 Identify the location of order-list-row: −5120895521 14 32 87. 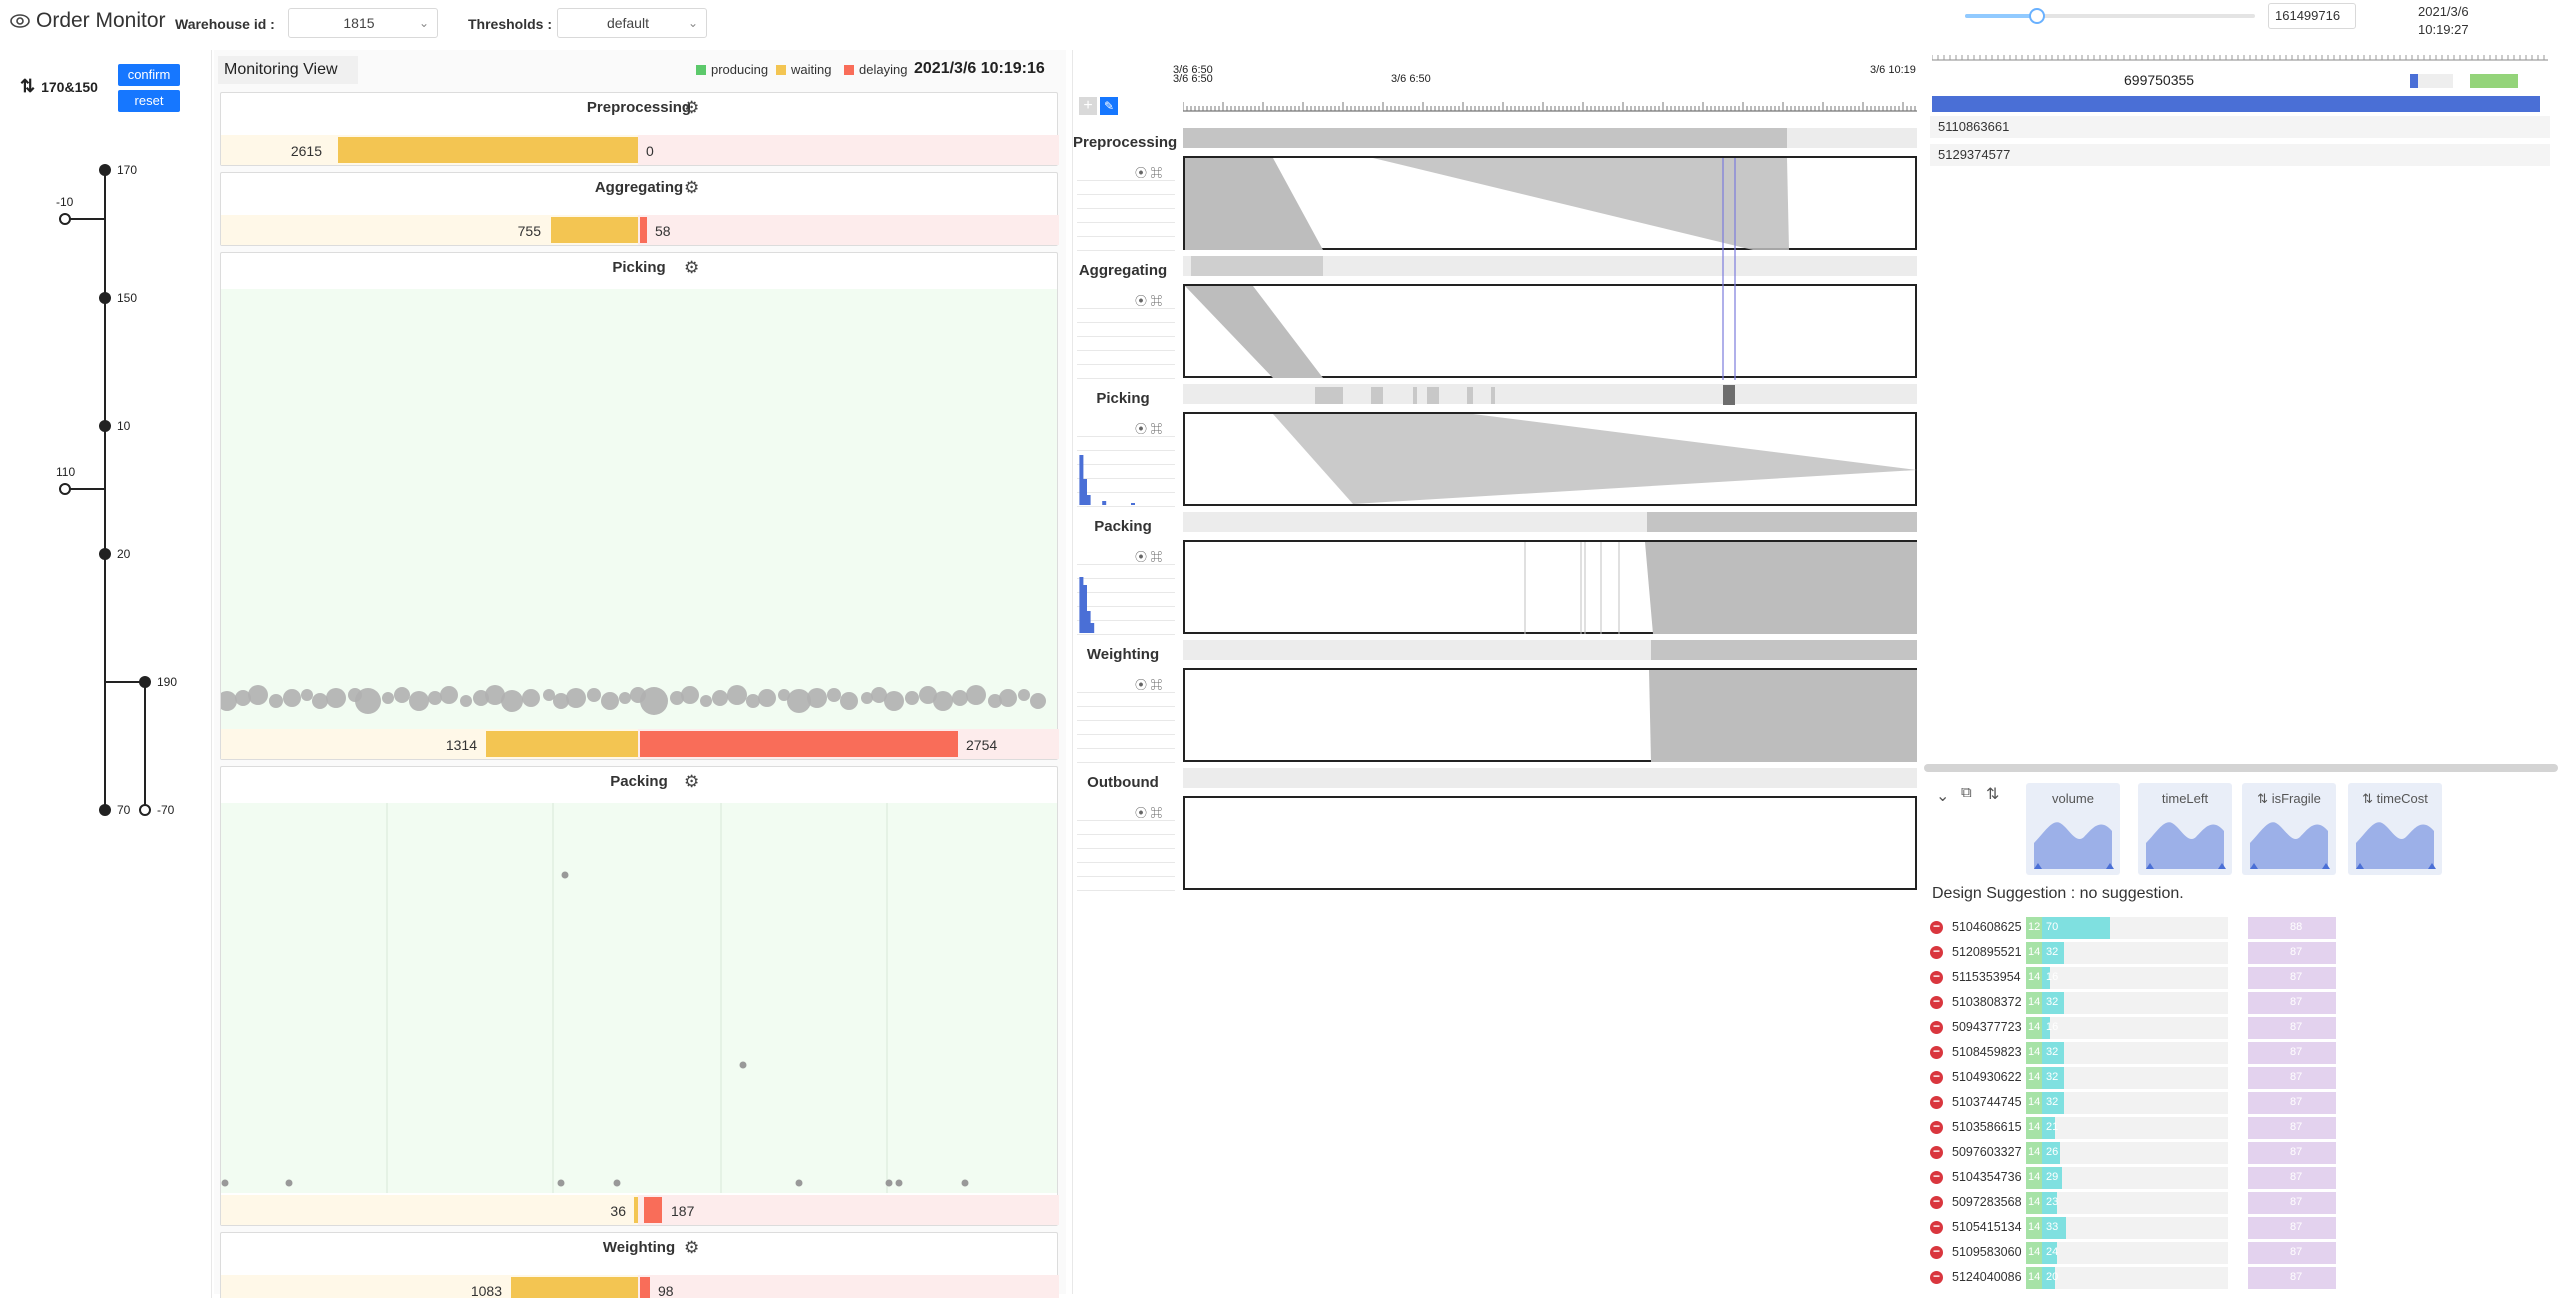
(2240, 953).